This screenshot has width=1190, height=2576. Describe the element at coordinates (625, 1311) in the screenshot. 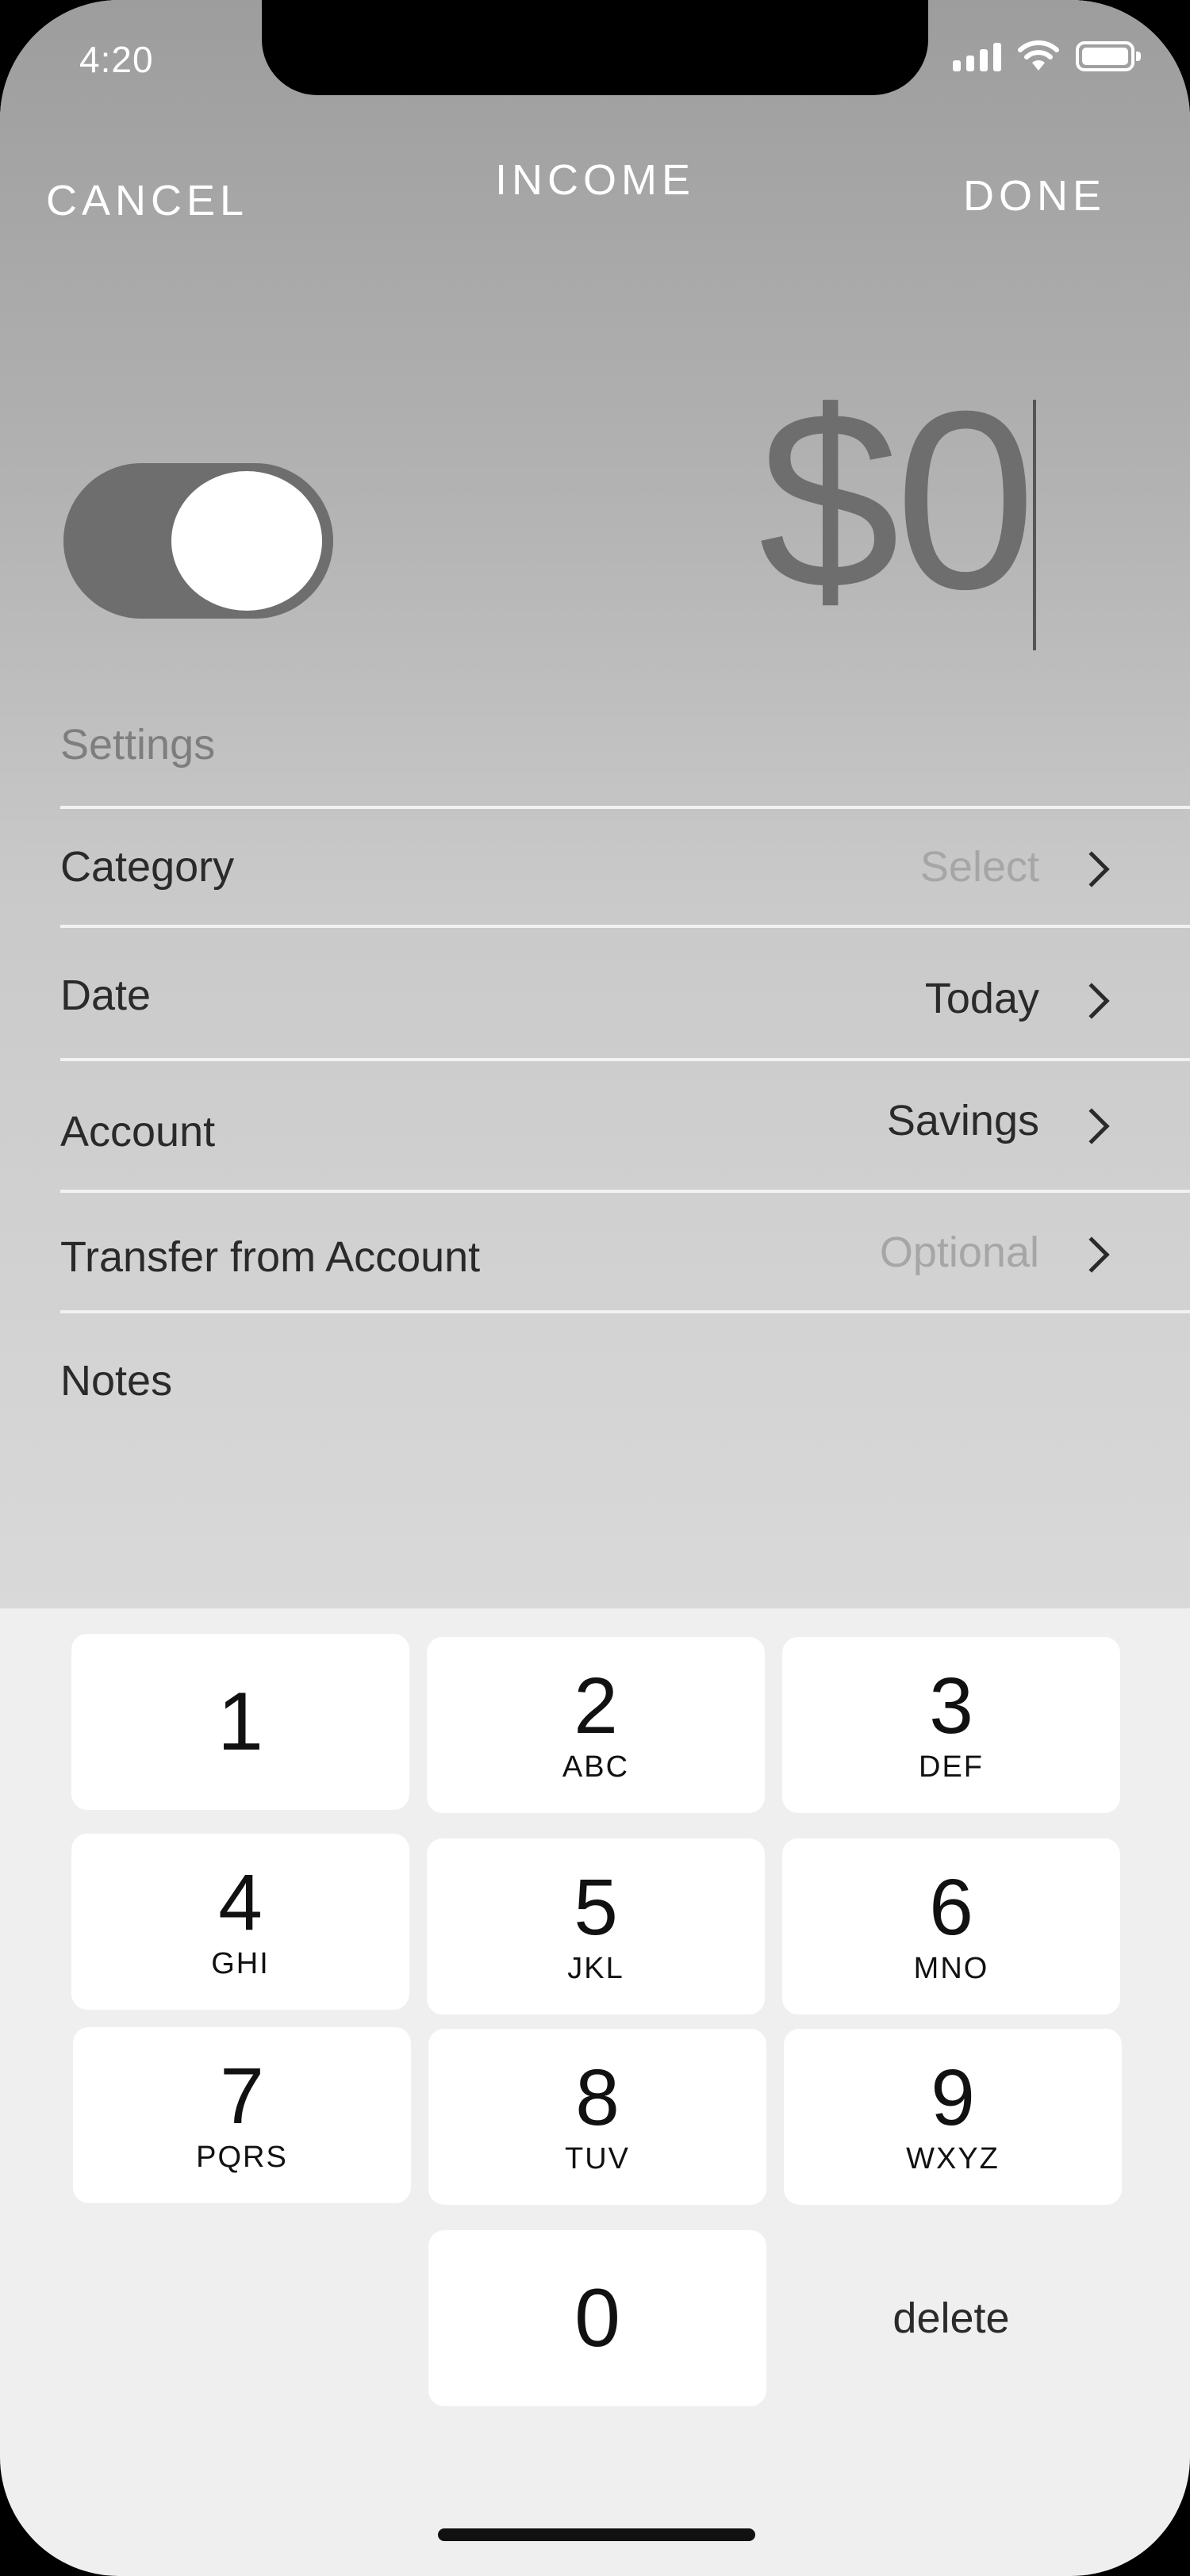

I see `divider` at that location.